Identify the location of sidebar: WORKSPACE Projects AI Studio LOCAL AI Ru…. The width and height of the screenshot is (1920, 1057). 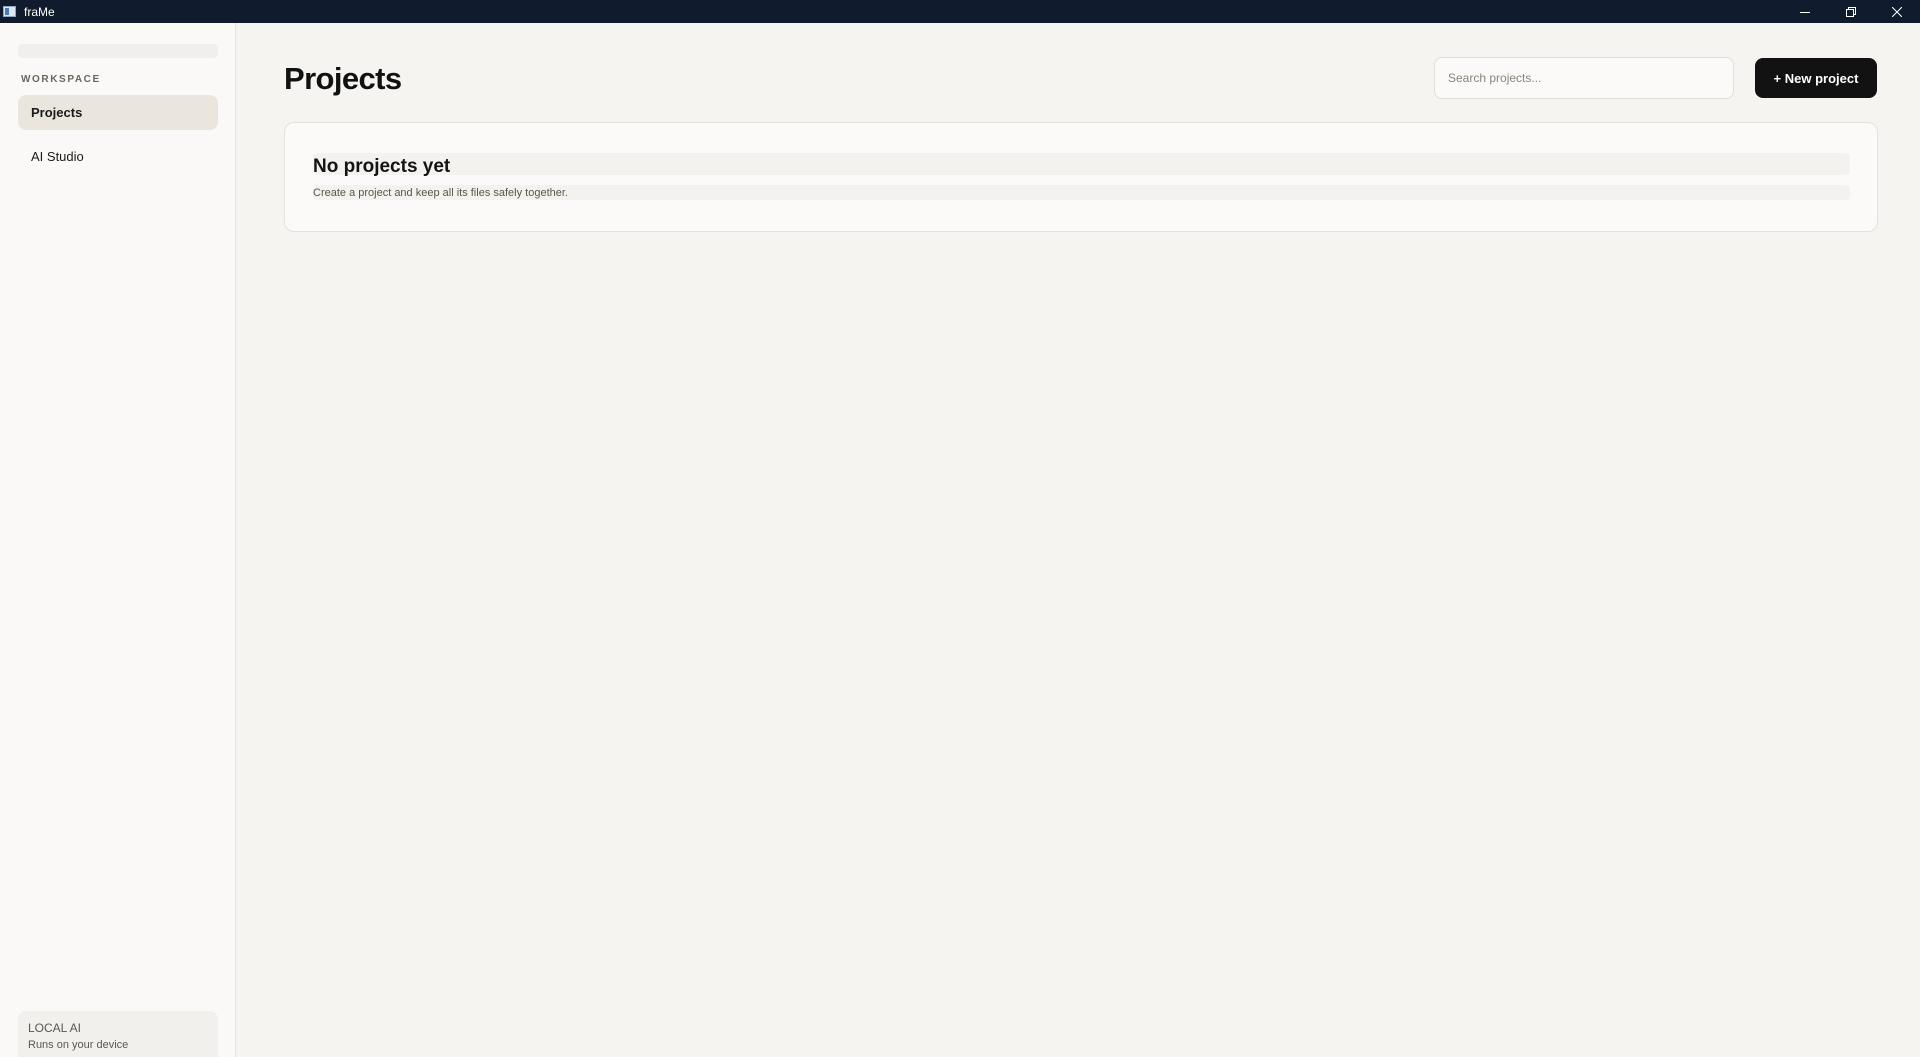
(118, 540).